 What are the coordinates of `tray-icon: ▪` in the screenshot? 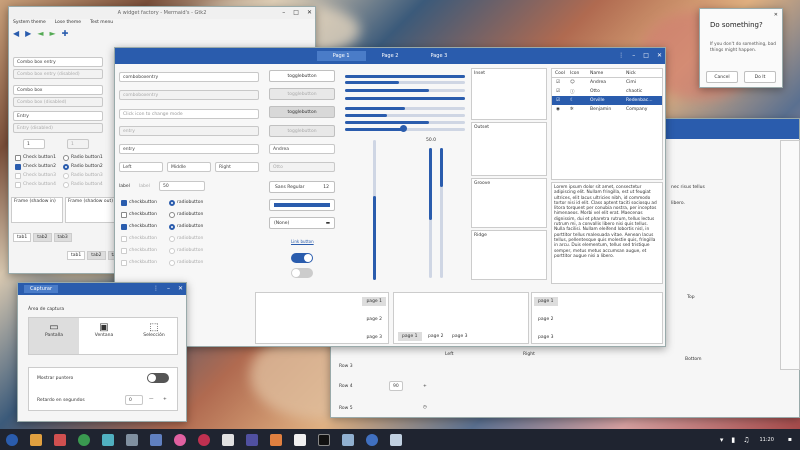 It's located at (790, 439).